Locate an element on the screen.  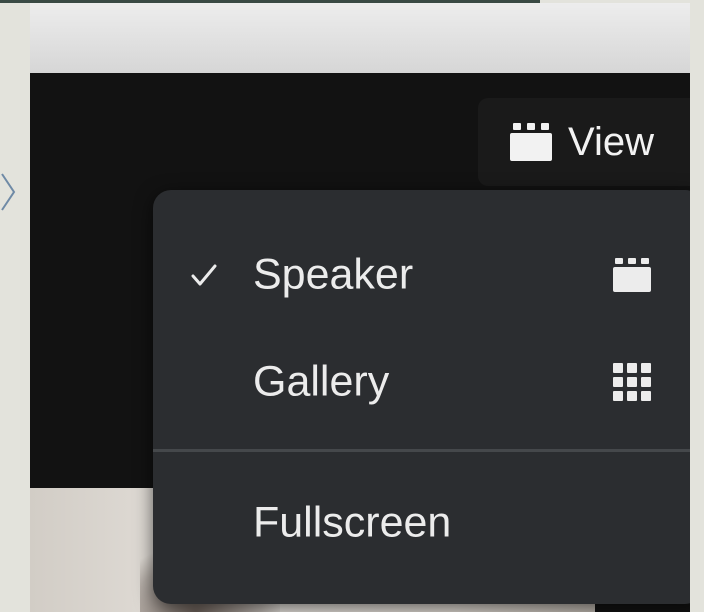
window-titlebar is located at coordinates (360, 38).